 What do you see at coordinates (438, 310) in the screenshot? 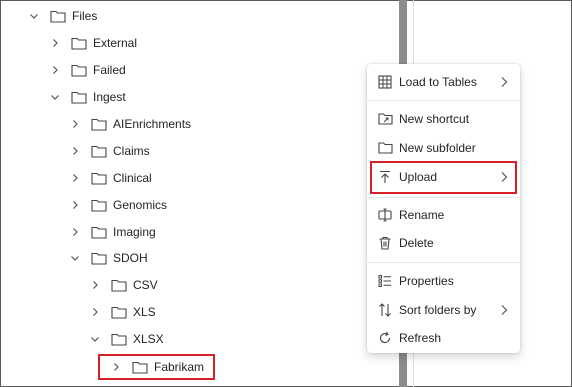
I see `menu-label: Sort folders by` at bounding box center [438, 310].